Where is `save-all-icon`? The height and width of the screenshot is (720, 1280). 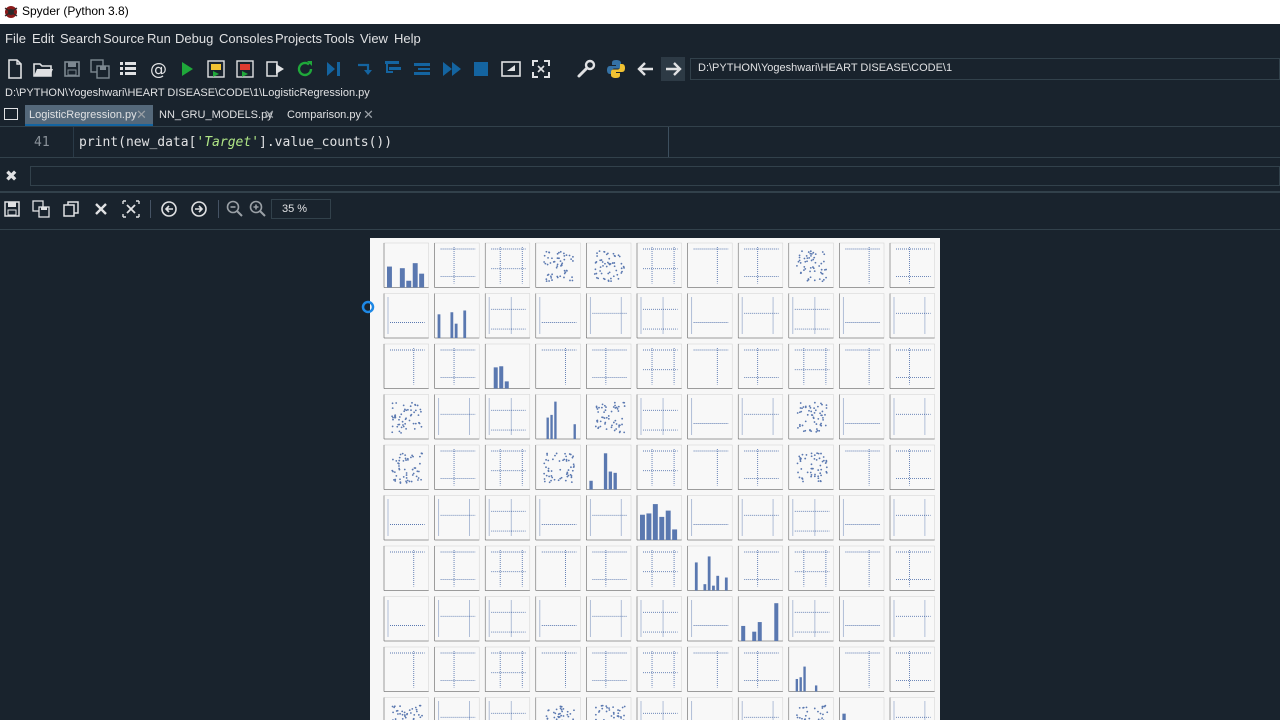
save-all-icon is located at coordinates (100, 69).